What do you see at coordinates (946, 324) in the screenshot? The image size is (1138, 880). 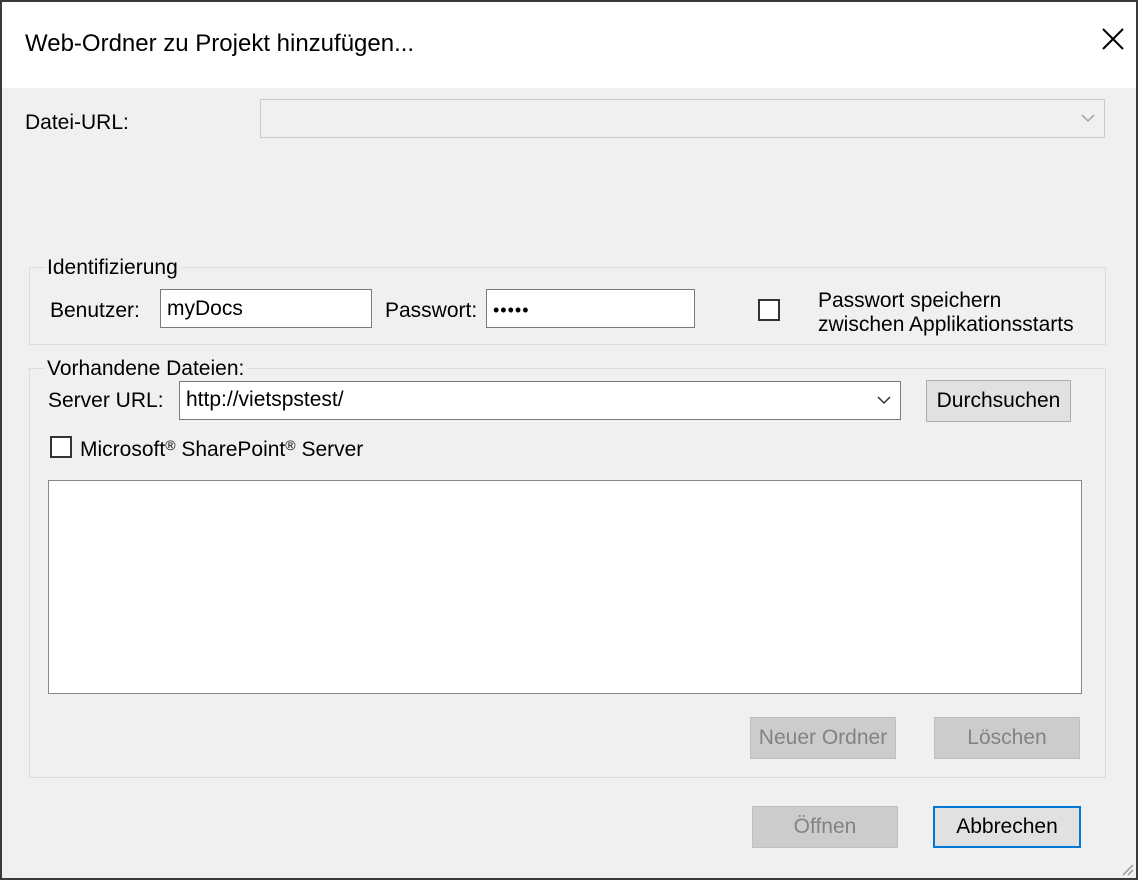 I see `save-password-label-line2: zwischen Applikationsstarts` at bounding box center [946, 324].